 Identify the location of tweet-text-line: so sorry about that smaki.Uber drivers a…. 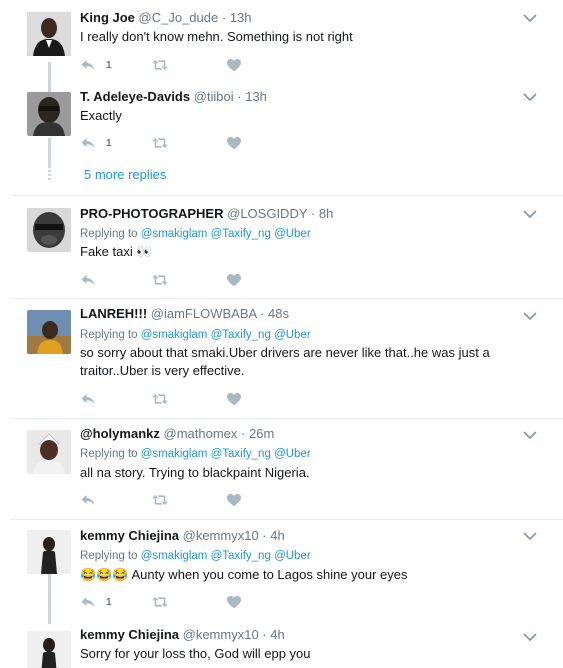
(285, 352).